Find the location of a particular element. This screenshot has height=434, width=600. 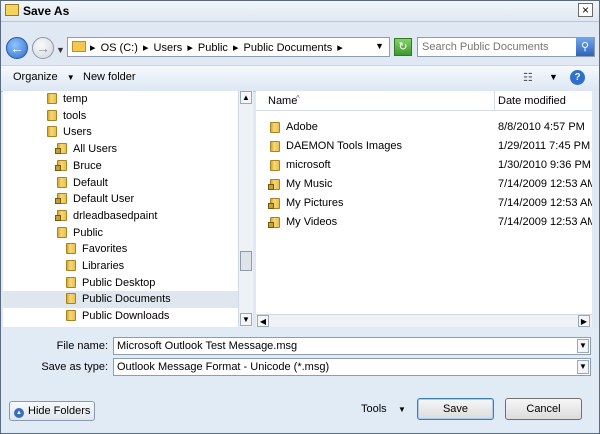

search-icon: ⚲ is located at coordinates (585, 47).